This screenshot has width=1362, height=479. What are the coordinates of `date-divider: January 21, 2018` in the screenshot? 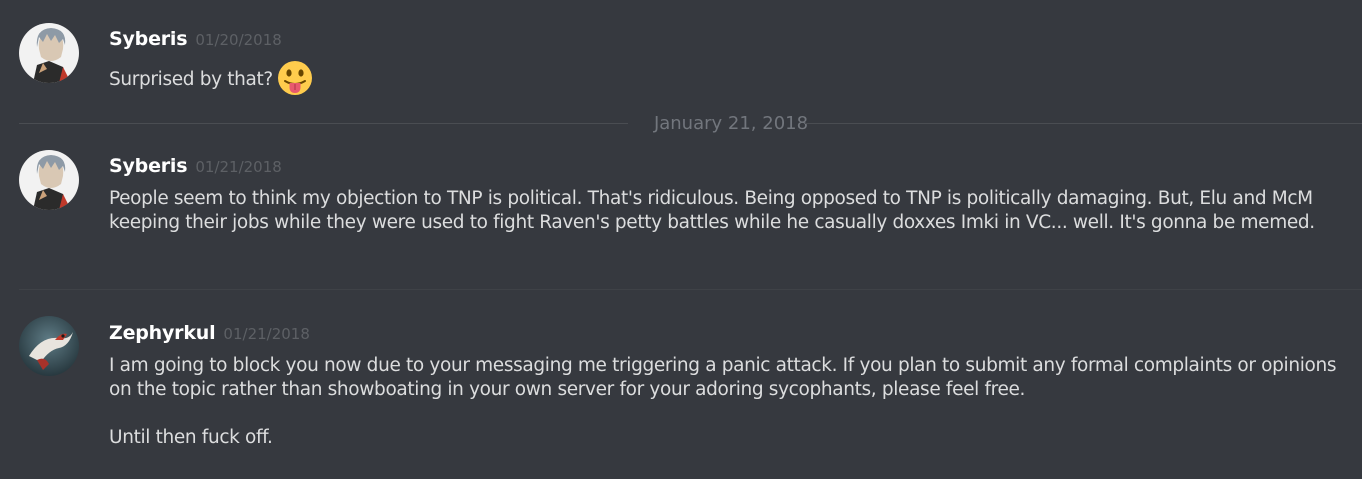 It's located at (690, 124).